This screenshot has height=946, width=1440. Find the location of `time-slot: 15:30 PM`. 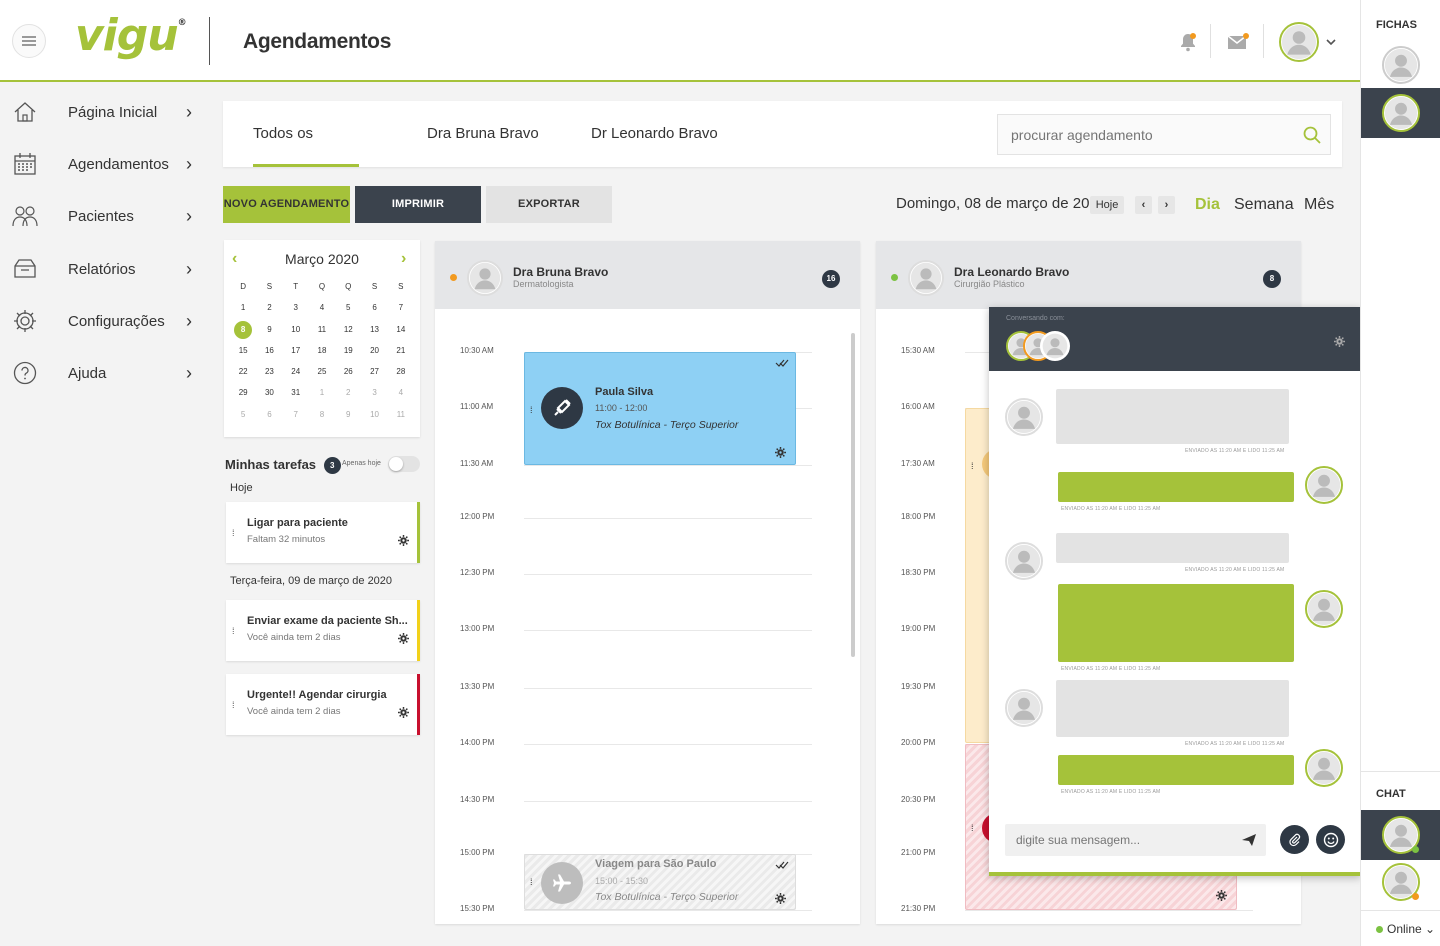

time-slot: 15:30 PM is located at coordinates (647, 908).